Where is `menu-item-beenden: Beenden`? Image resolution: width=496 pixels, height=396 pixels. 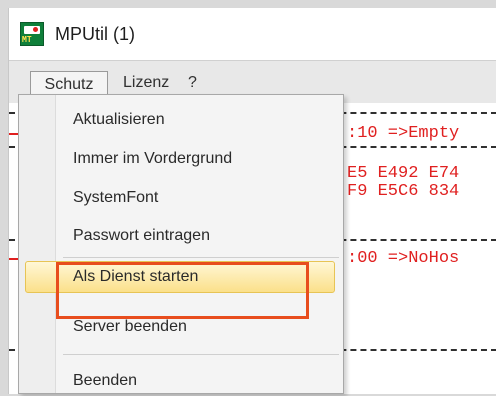 menu-item-beenden: Beenden is located at coordinates (105, 381).